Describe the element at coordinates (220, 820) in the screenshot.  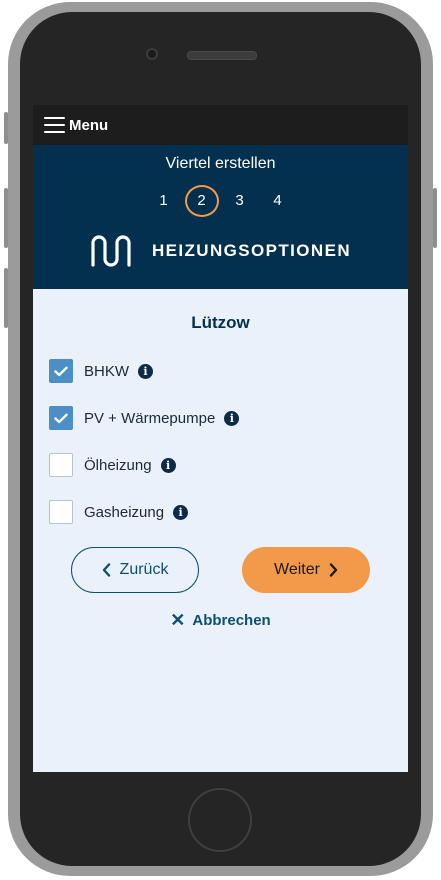
I see `phone-home-button` at that location.